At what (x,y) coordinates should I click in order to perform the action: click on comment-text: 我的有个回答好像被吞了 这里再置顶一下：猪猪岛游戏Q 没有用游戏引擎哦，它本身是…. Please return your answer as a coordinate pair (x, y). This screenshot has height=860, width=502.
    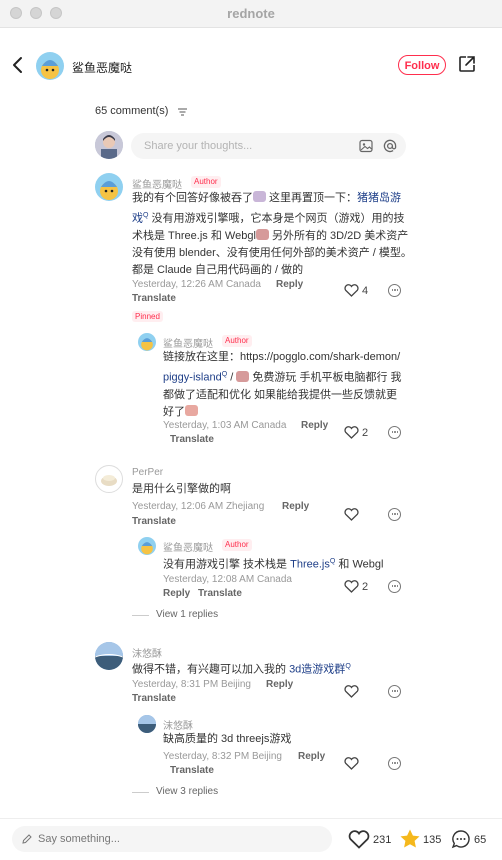
    Looking at the image, I should click on (272, 234).